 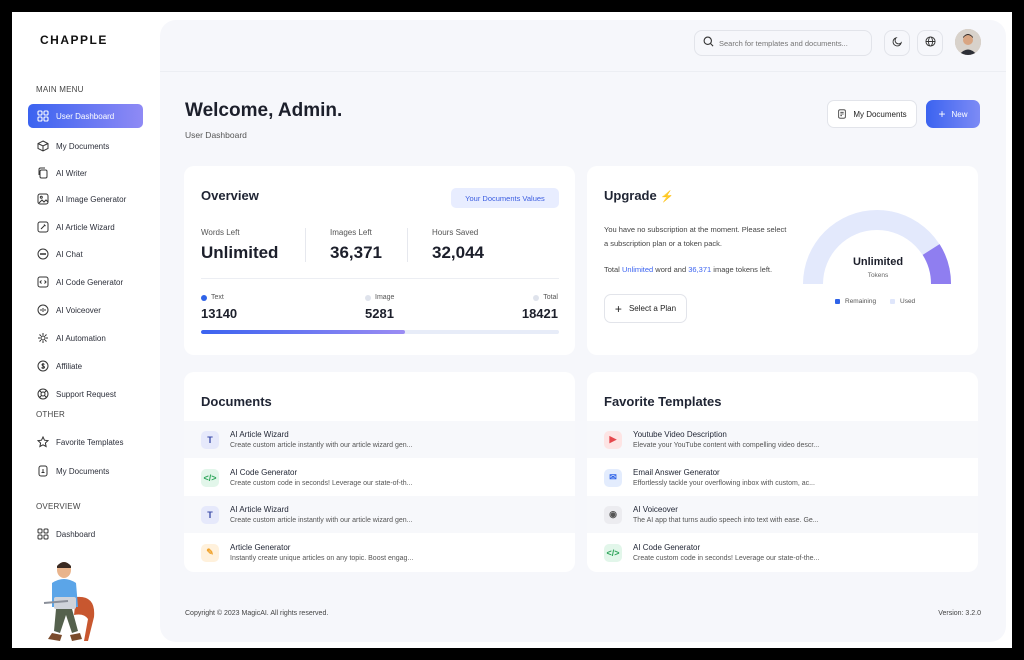 What do you see at coordinates (217, 297) in the screenshot?
I see `text-legend-label: Text` at bounding box center [217, 297].